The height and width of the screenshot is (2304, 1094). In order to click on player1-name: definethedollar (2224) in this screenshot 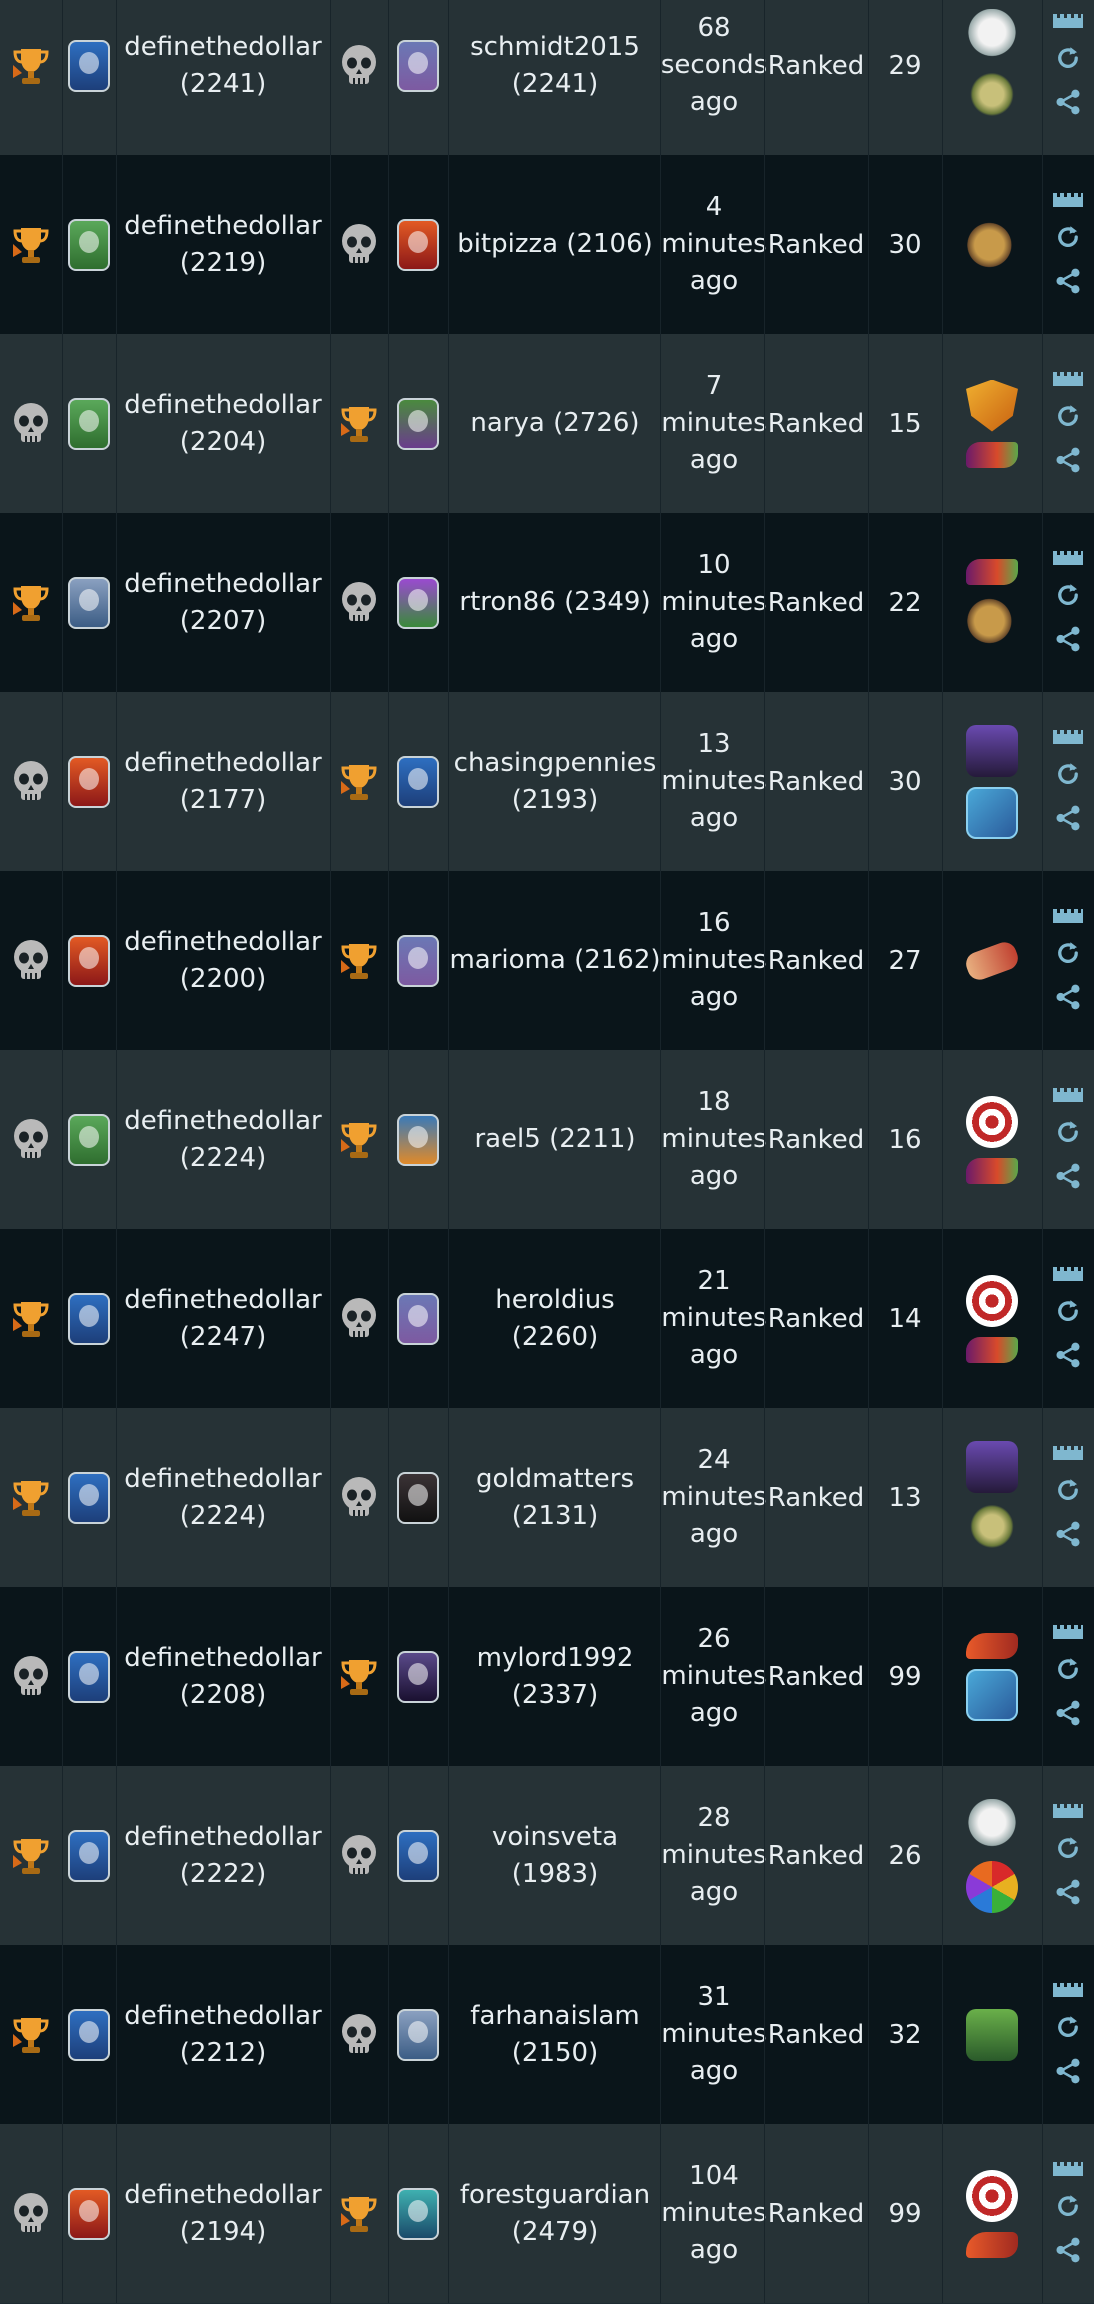, I will do `click(223, 1497)`.